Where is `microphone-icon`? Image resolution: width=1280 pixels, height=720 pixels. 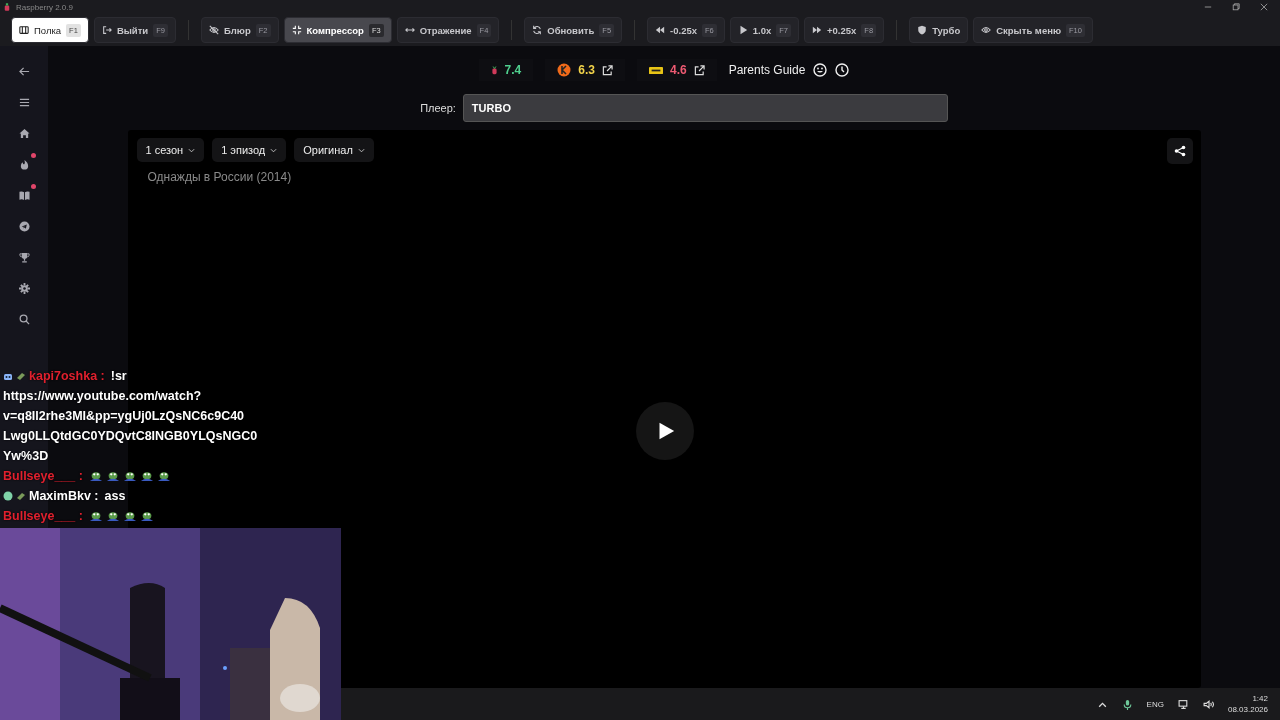
microphone-icon is located at coordinates (1127, 704).